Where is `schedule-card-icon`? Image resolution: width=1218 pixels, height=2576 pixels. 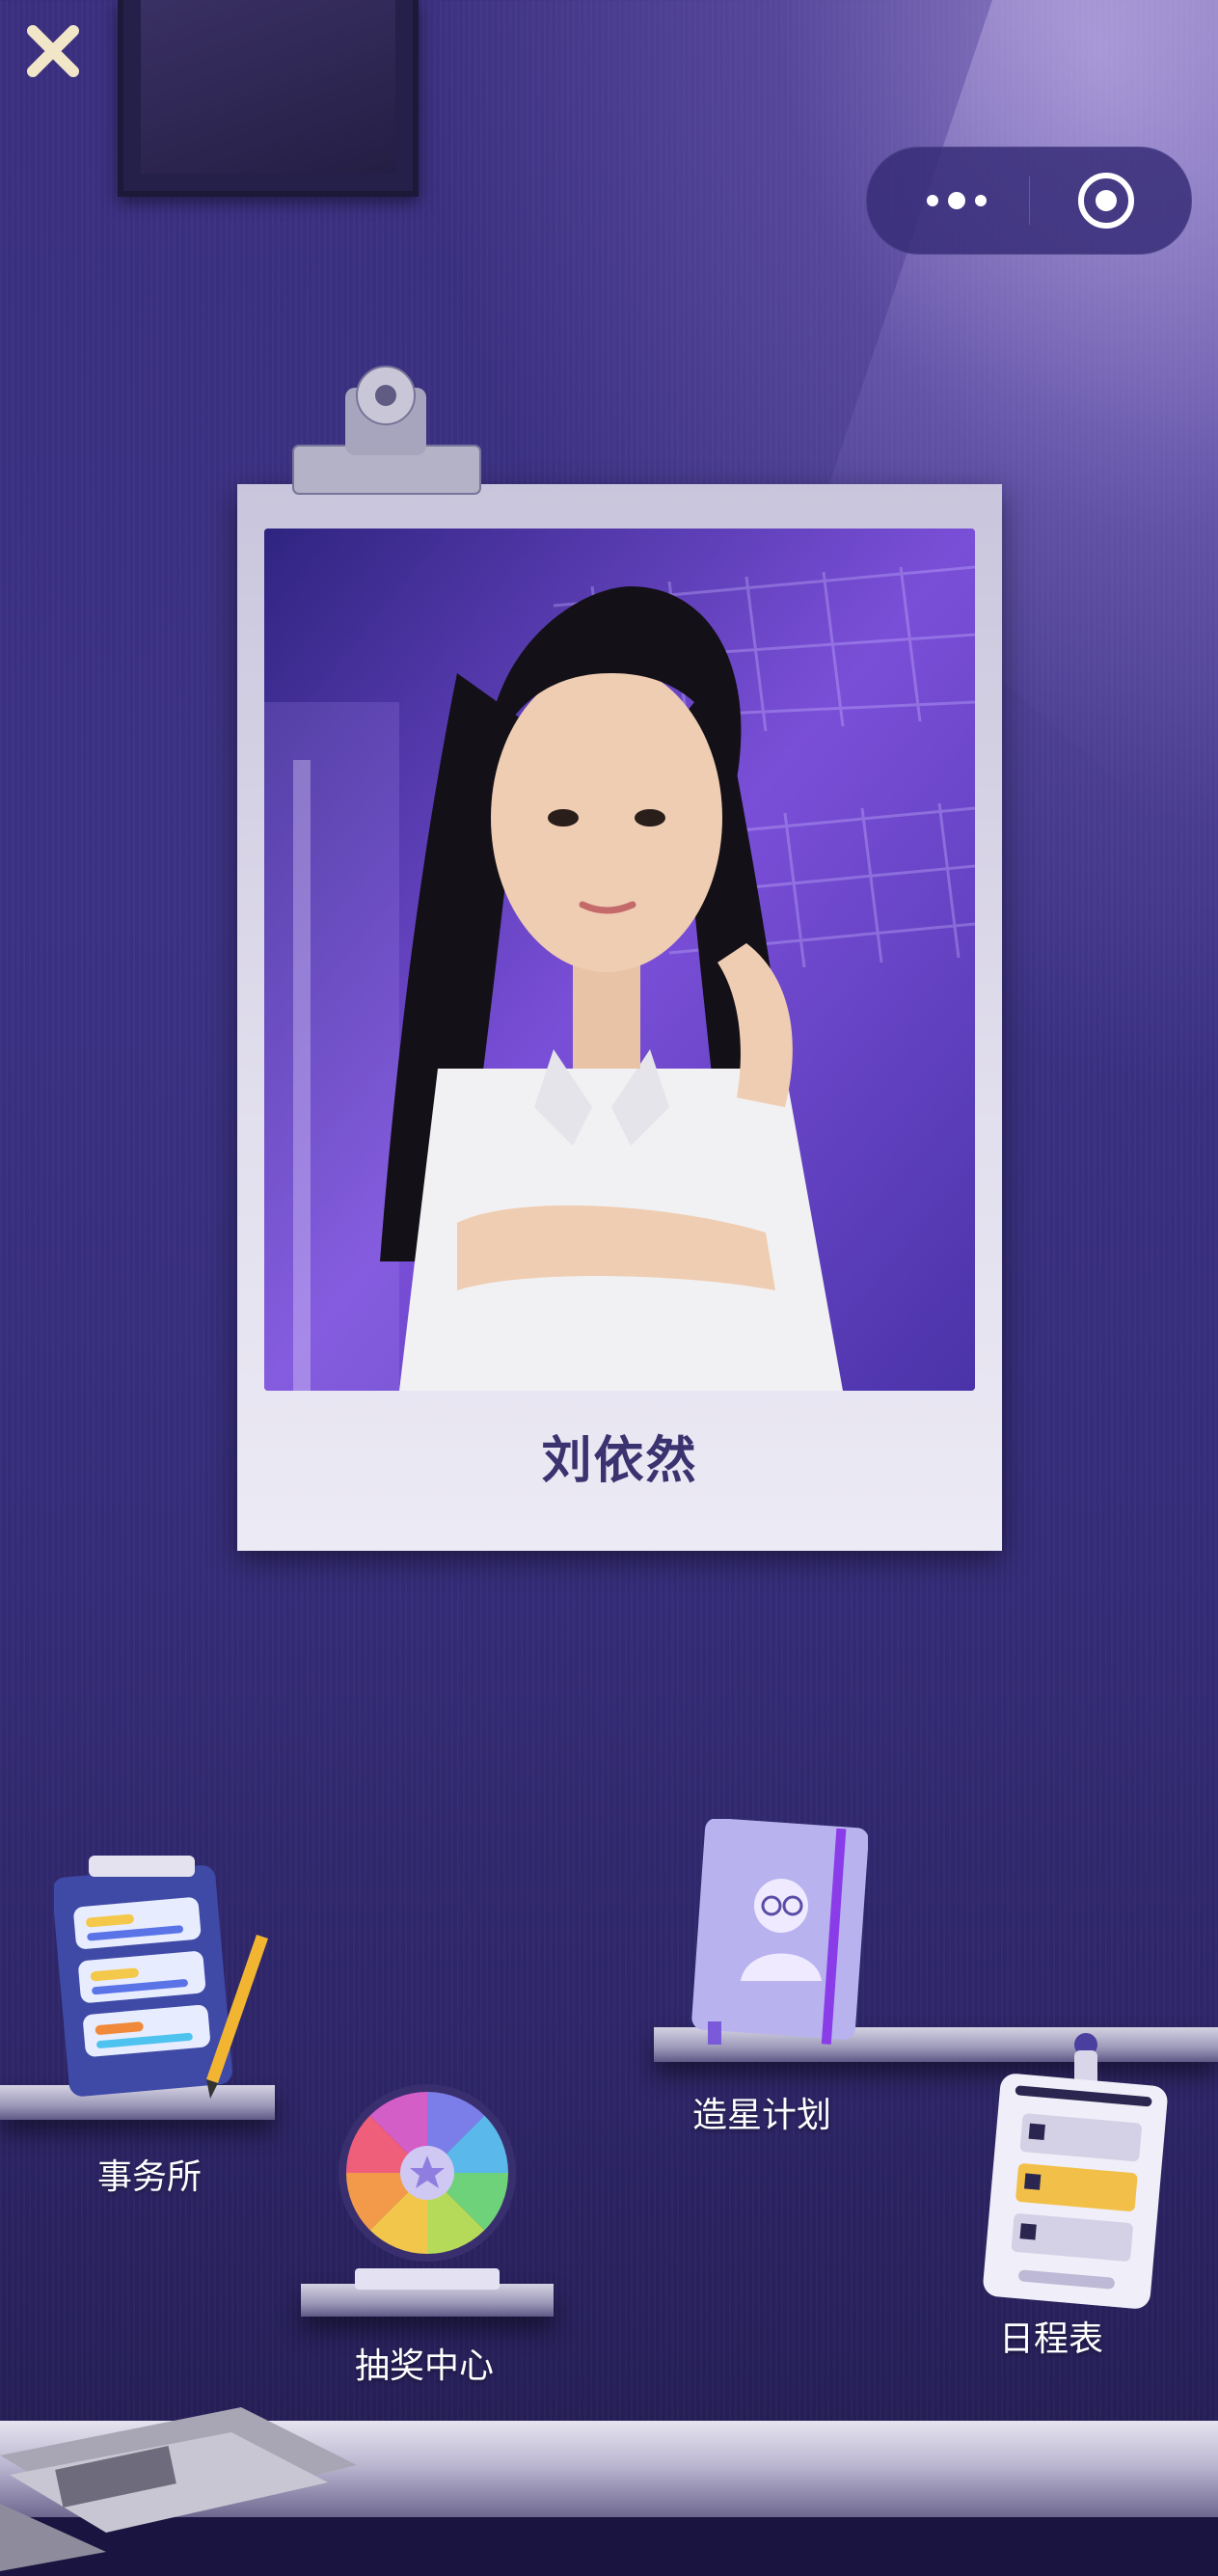
schedule-card-icon is located at coordinates (1075, 2171).